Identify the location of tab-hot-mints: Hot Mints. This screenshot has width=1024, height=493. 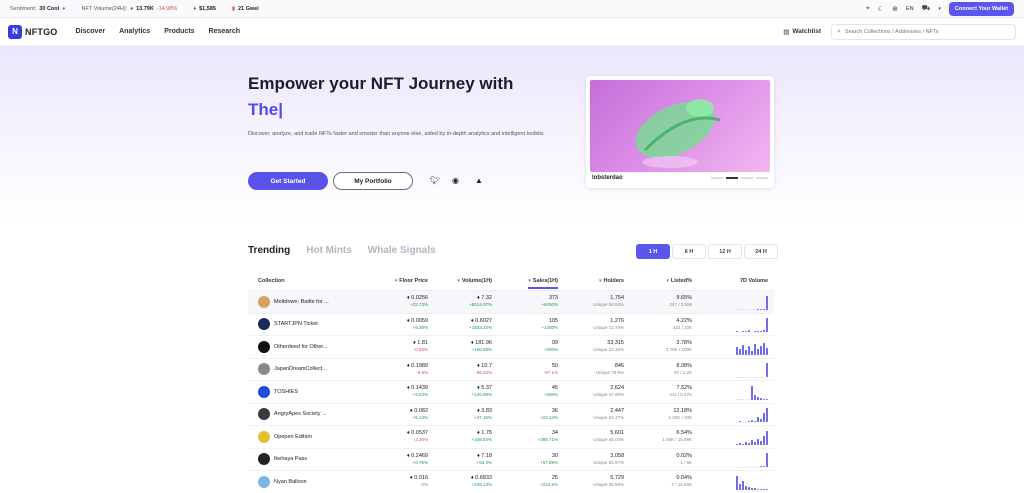
(329, 250).